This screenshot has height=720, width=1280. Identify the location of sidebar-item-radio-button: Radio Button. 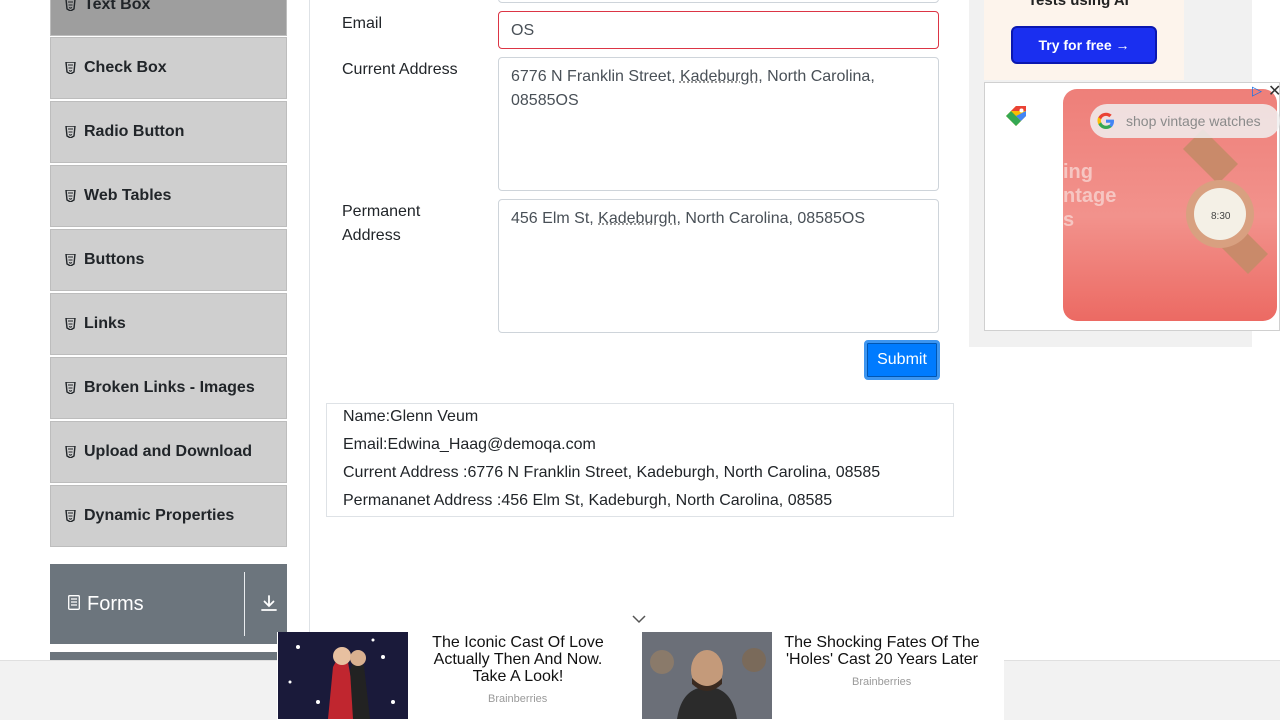
(168, 132).